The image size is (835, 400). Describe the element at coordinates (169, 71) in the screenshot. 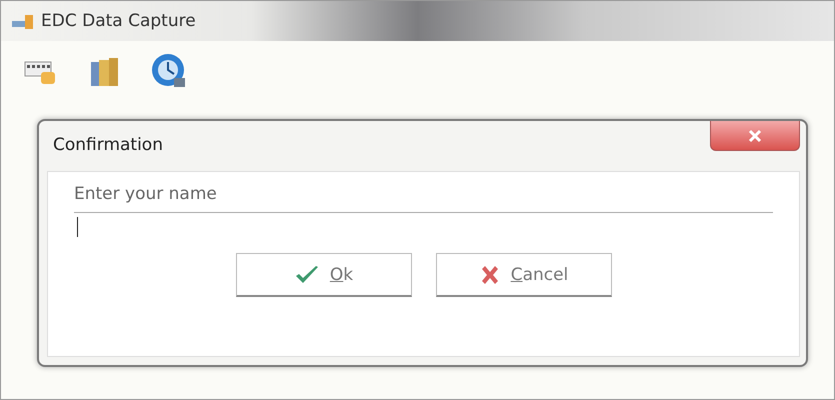

I see `clock-icon` at that location.